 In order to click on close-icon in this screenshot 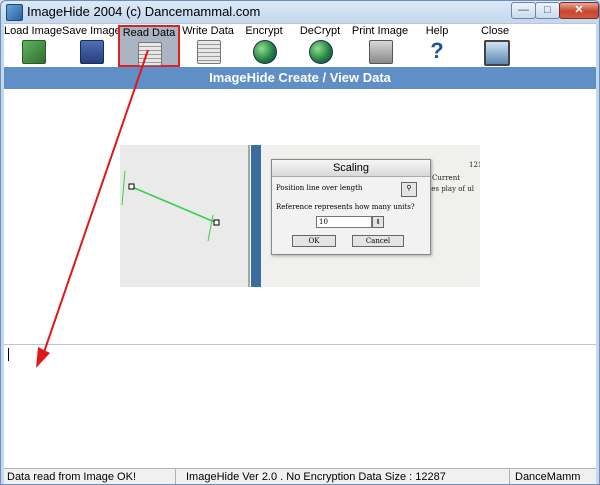, I will do `click(497, 53)`.